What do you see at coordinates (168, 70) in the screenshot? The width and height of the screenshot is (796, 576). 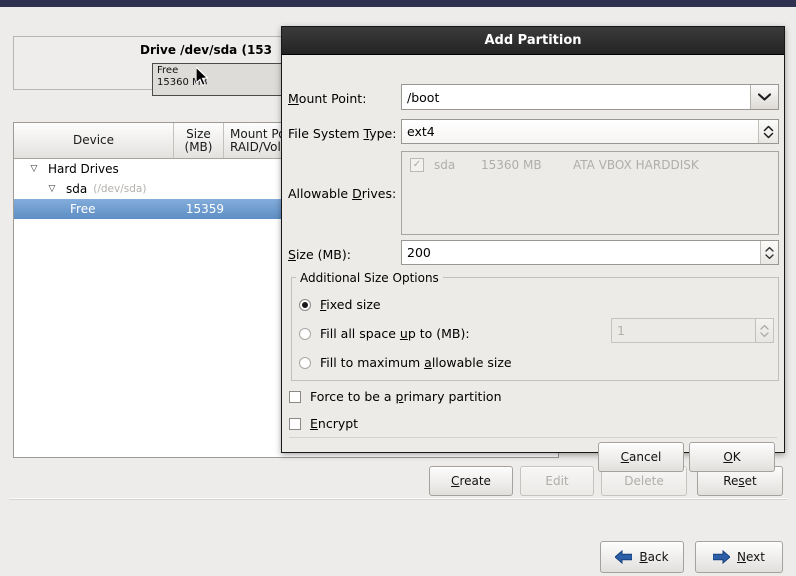 I see `drive-free-segment-label: Free` at bounding box center [168, 70].